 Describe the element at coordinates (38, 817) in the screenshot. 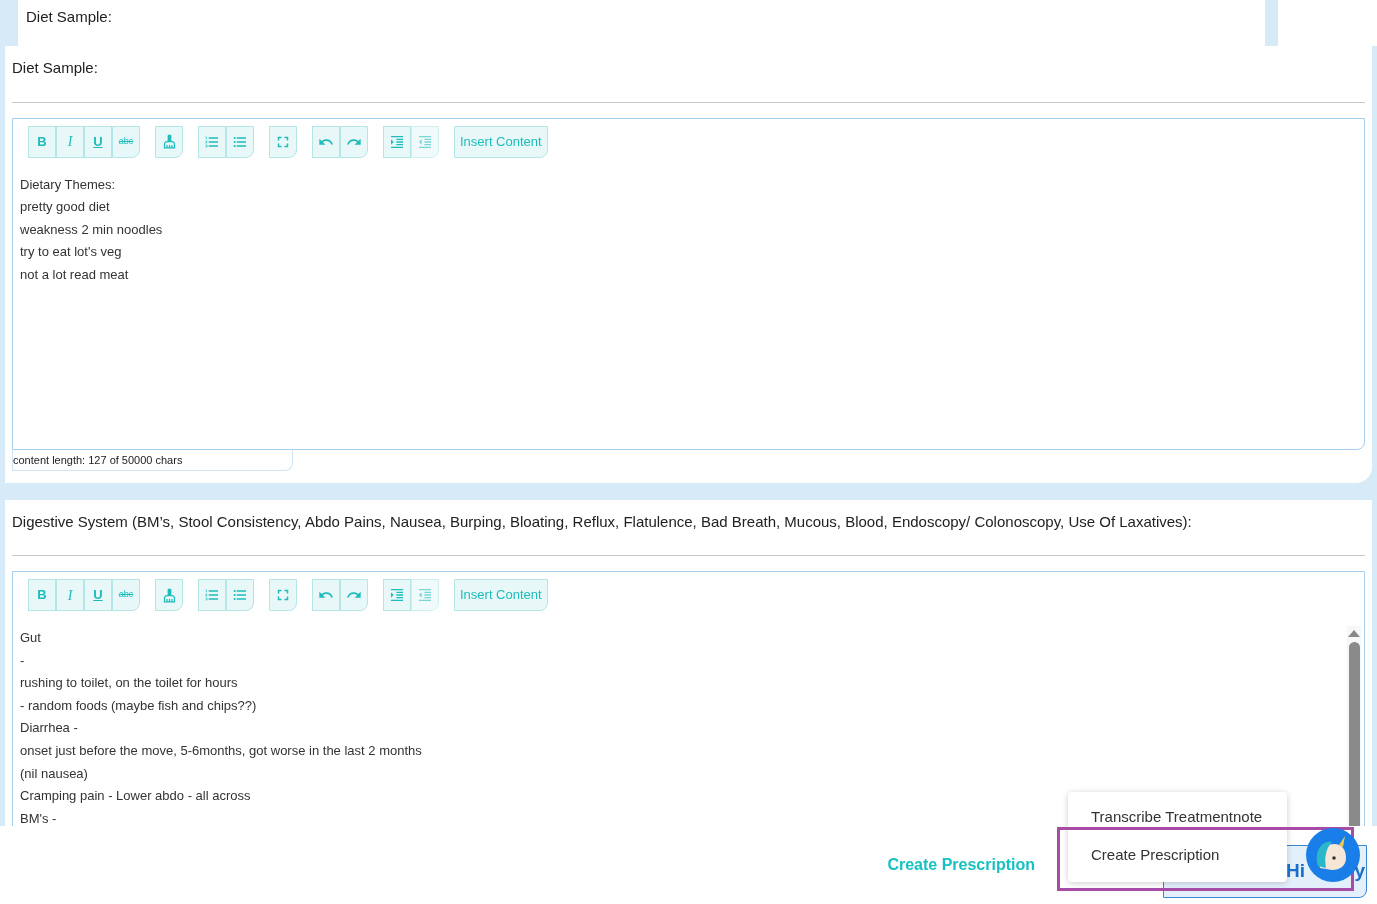

I see `editor-text-line: BM's -` at that location.